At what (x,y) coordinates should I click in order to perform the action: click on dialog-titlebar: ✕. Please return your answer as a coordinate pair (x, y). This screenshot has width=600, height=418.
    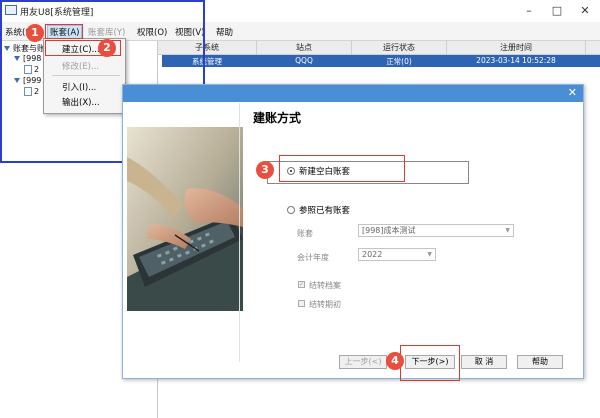
    Looking at the image, I should click on (353, 93).